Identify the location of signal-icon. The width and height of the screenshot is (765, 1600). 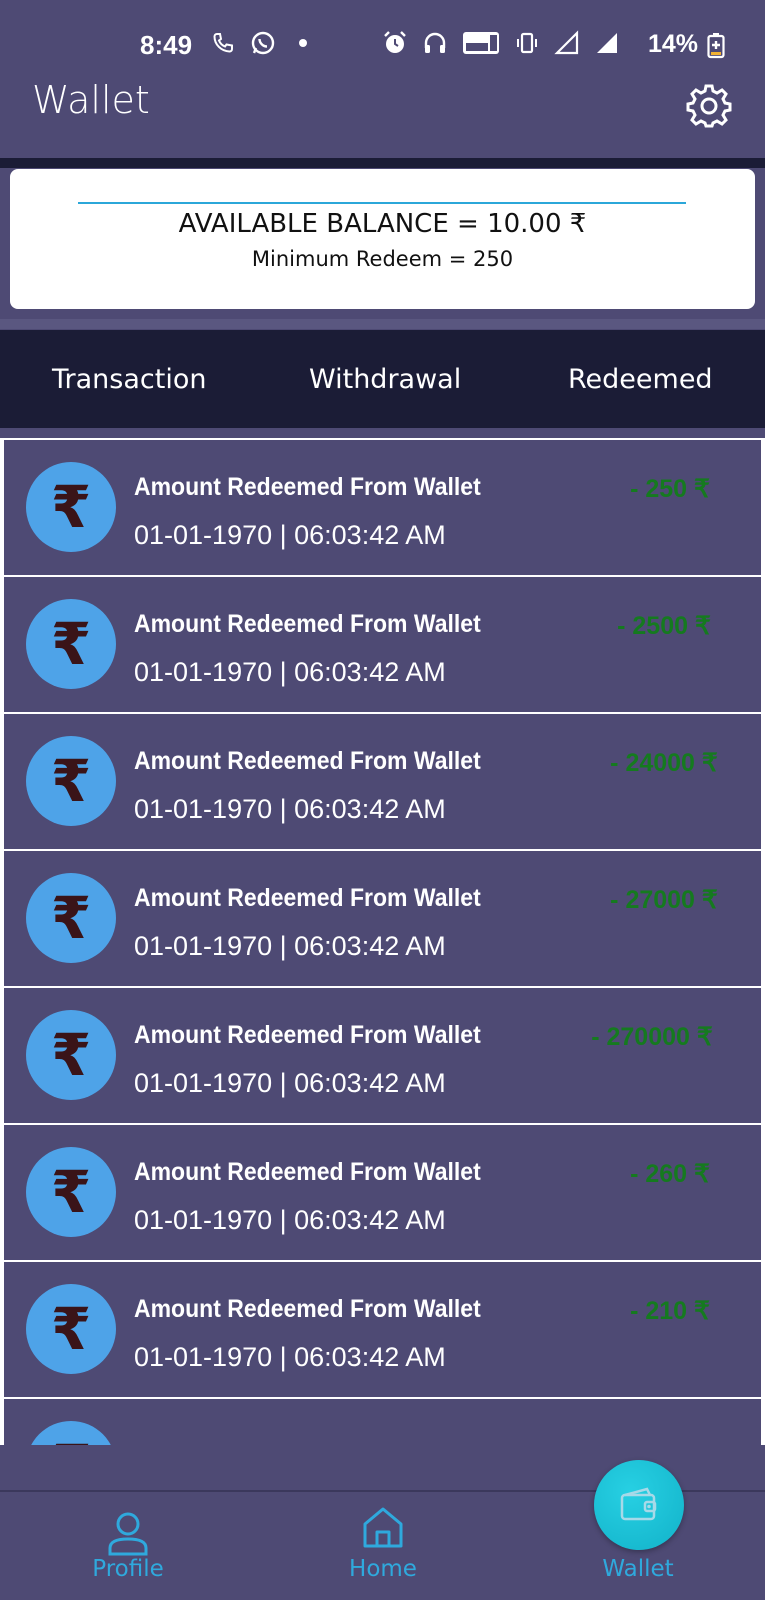
(567, 43).